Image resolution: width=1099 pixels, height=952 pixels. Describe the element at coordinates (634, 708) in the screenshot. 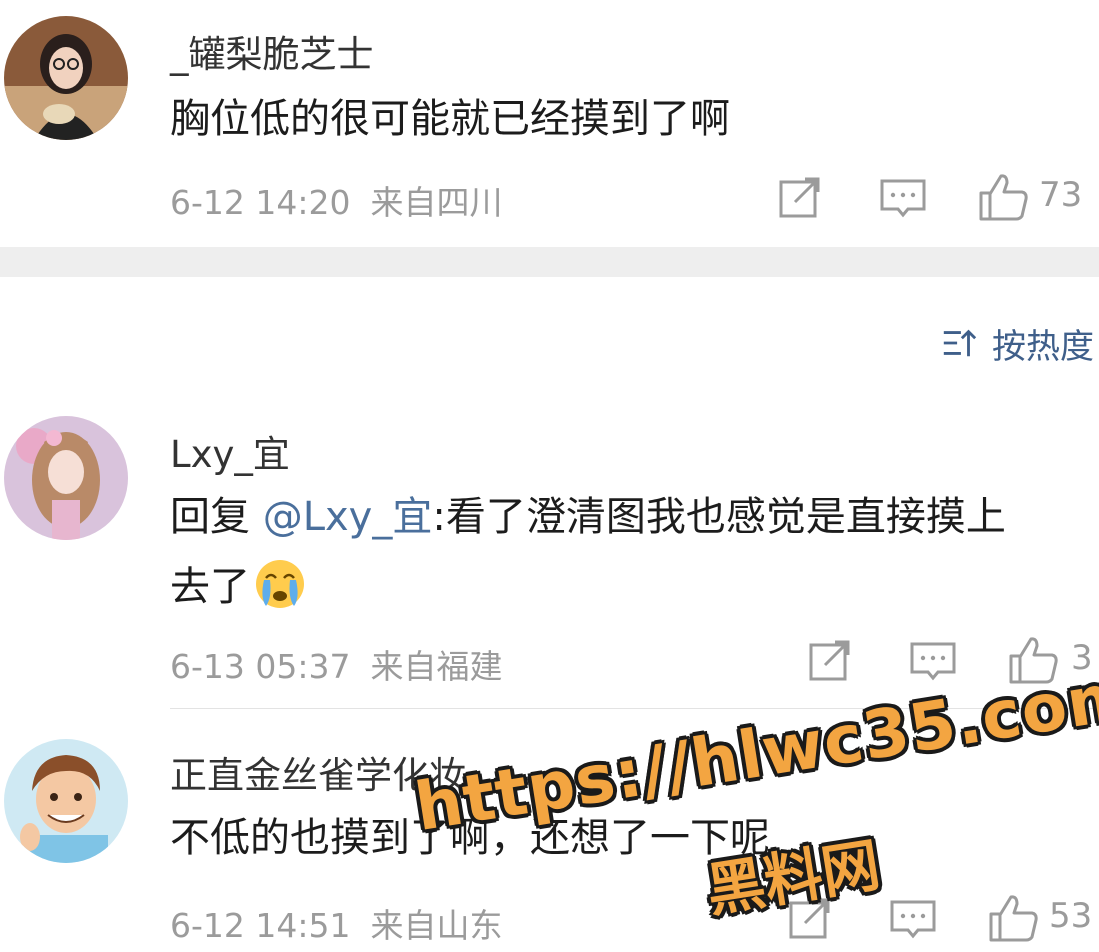

I see `comment-separator` at that location.